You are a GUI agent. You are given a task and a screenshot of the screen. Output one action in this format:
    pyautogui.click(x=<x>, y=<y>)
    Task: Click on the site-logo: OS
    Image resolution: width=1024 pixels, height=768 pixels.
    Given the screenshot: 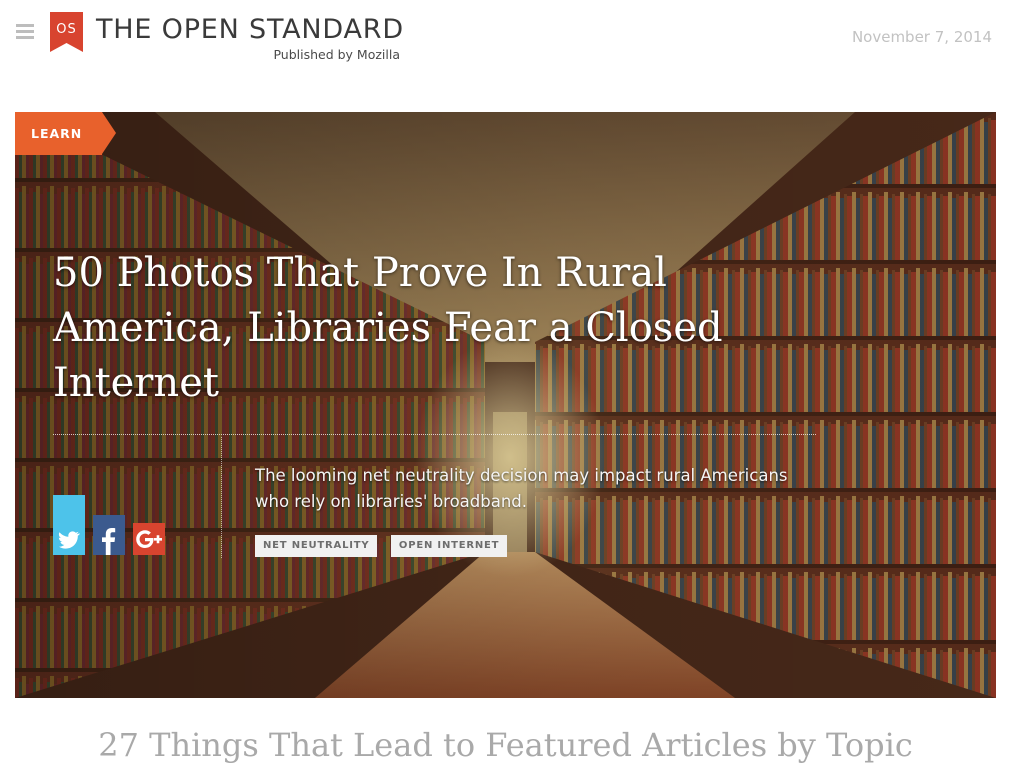 What is the action you would take?
    pyautogui.click(x=66, y=32)
    